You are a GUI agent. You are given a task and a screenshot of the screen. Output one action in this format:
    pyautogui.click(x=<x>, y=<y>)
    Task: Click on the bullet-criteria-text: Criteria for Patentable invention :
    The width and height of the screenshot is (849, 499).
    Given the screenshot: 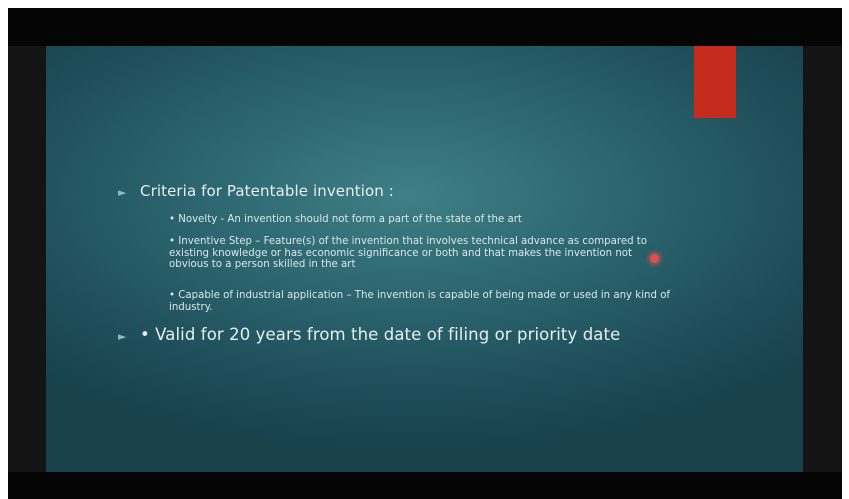 What is the action you would take?
    pyautogui.click(x=267, y=191)
    